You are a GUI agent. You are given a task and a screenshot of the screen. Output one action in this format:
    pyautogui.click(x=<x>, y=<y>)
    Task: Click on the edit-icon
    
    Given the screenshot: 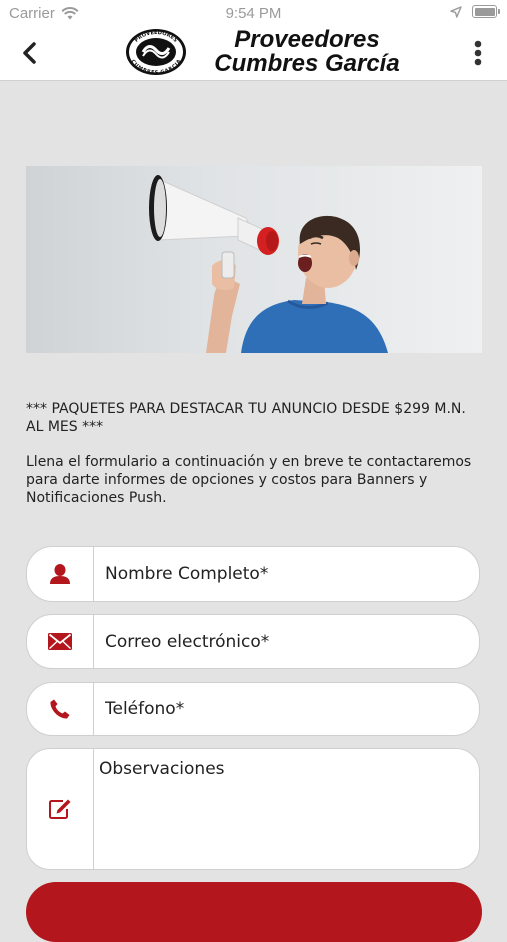 What is the action you would take?
    pyautogui.click(x=60, y=809)
    